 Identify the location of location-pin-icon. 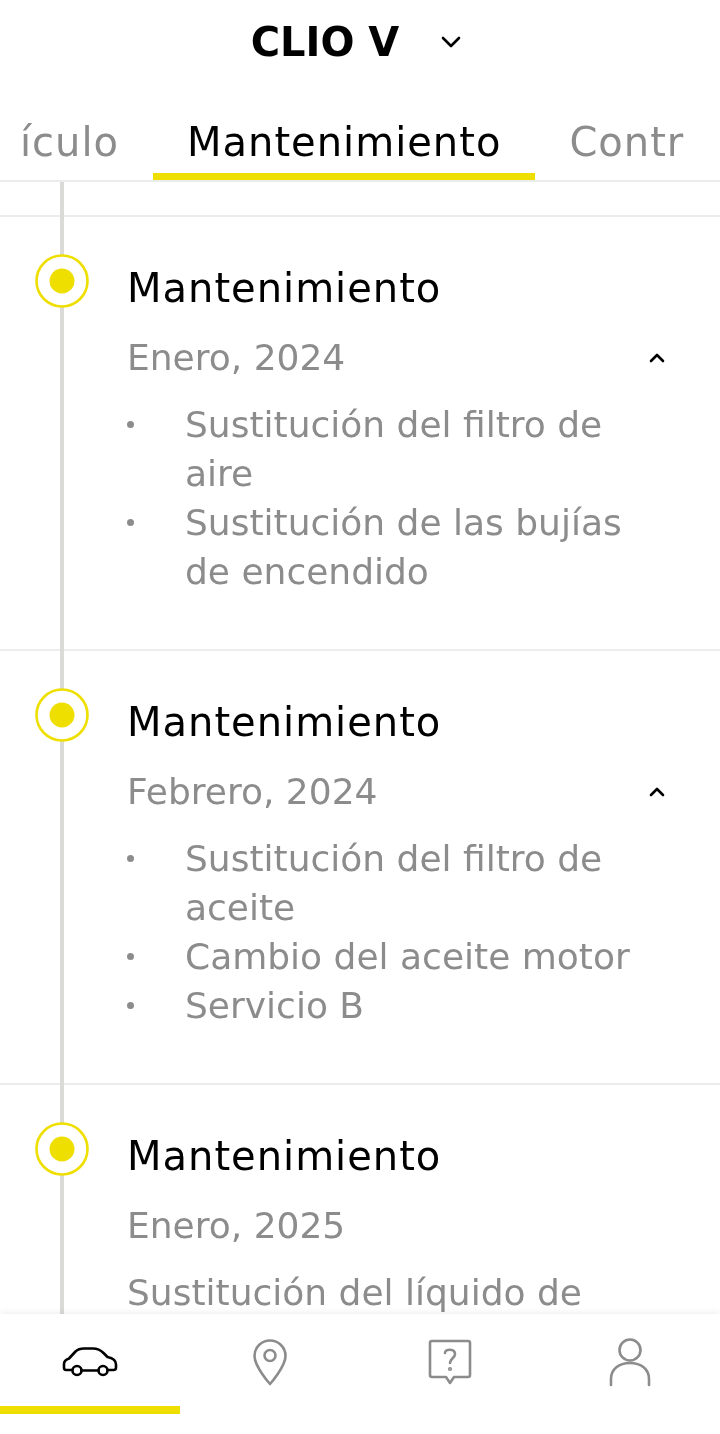
(270, 1362).